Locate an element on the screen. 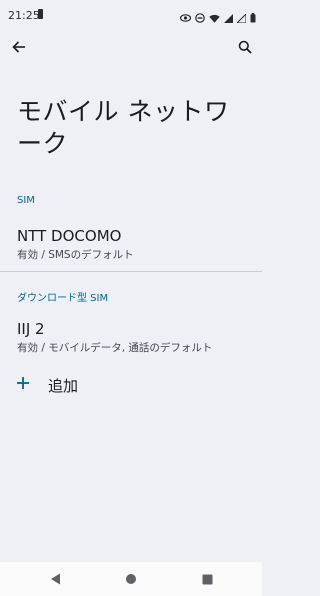 This screenshot has height=596, width=320. nav-recents-icon is located at coordinates (207, 579).